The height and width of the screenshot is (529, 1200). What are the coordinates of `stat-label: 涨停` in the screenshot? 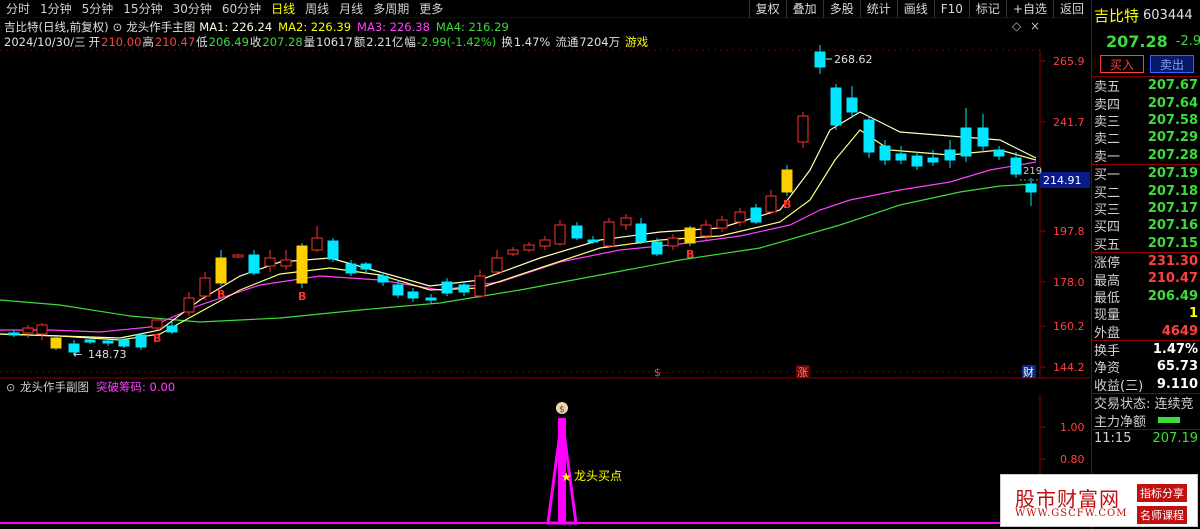 It's located at (1107, 263).